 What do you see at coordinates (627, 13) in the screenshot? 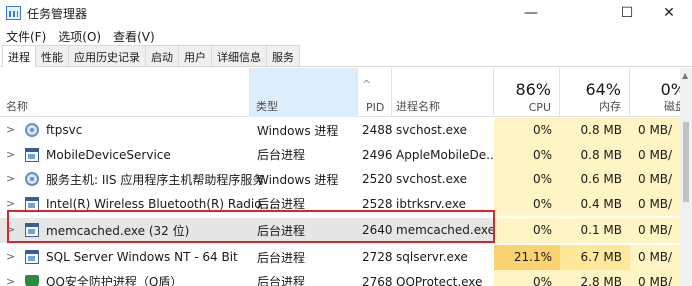
I see `maximize-button: ☐` at bounding box center [627, 13].